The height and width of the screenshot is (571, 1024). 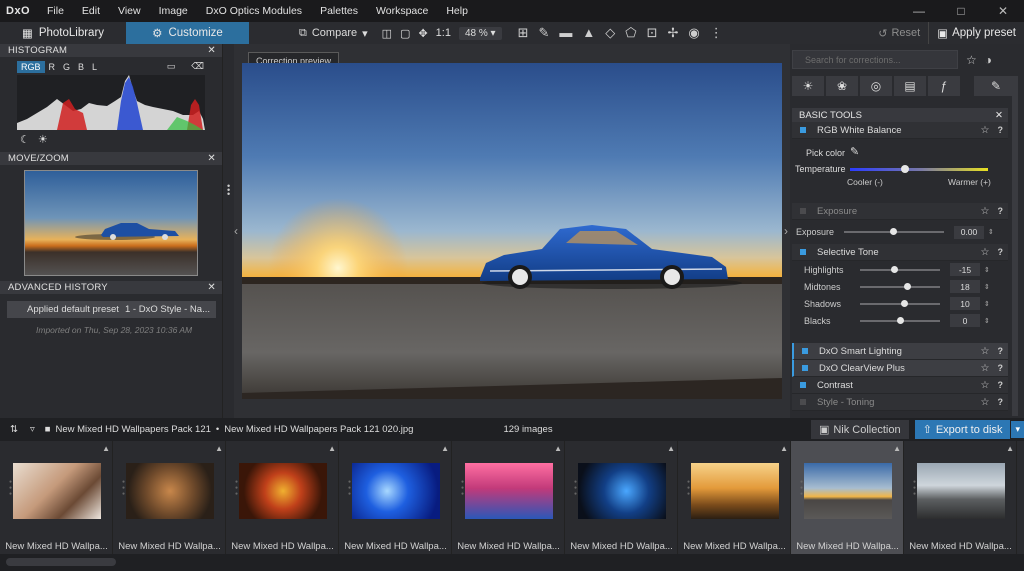 I want to click on menu-image: Image, so click(x=173, y=11).